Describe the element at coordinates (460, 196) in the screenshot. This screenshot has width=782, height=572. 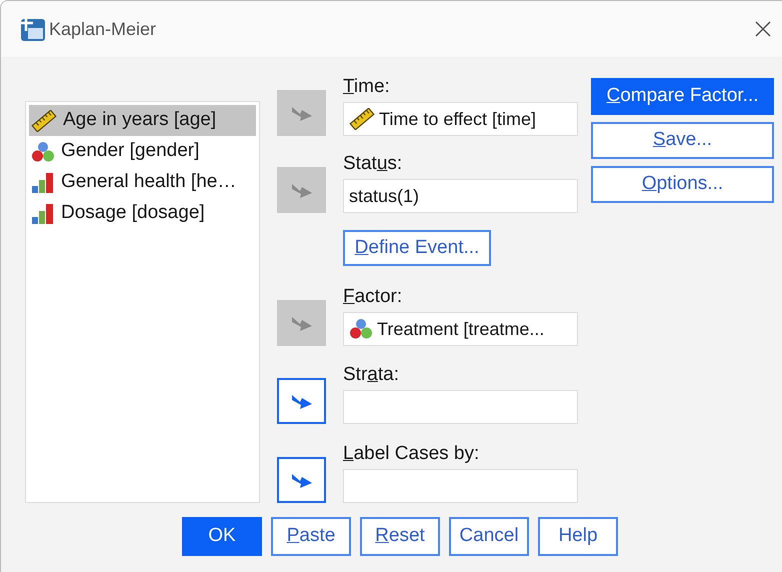
I see `variable-field: status(1)` at that location.